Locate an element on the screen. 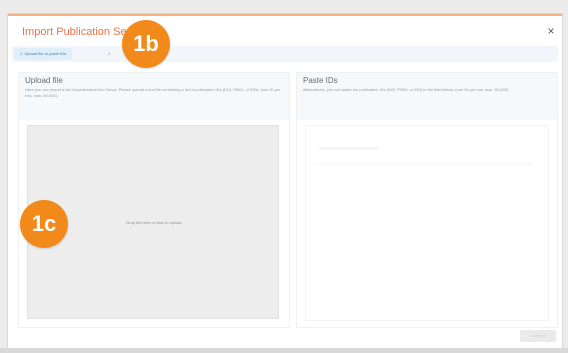  modal-title: Import Publication Se is located at coordinates (74, 32).